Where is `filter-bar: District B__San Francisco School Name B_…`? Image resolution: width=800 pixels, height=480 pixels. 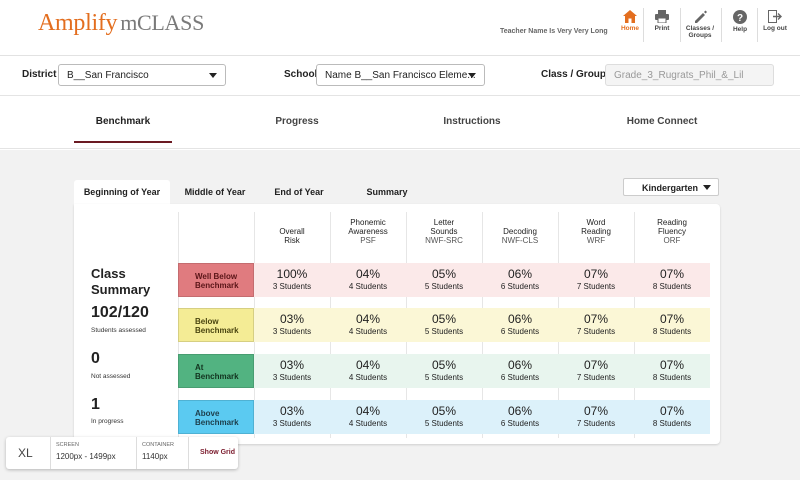
filter-bar: District B__San Francisco School Name B_… is located at coordinates (400, 76).